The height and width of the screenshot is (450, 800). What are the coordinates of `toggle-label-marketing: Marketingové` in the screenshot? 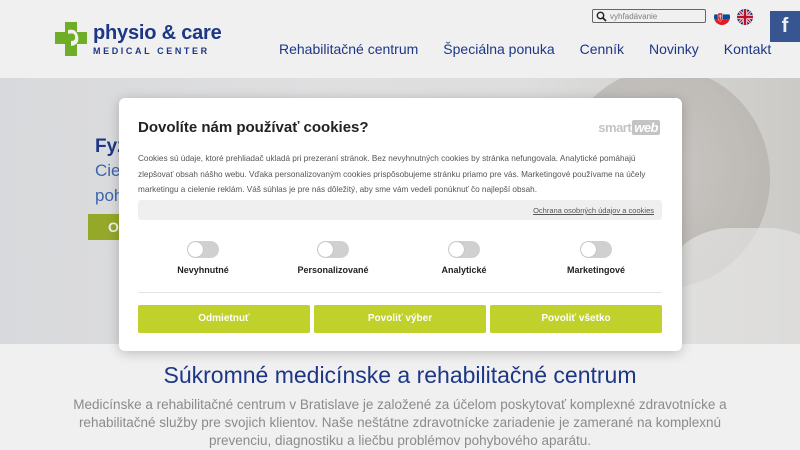 It's located at (596, 270).